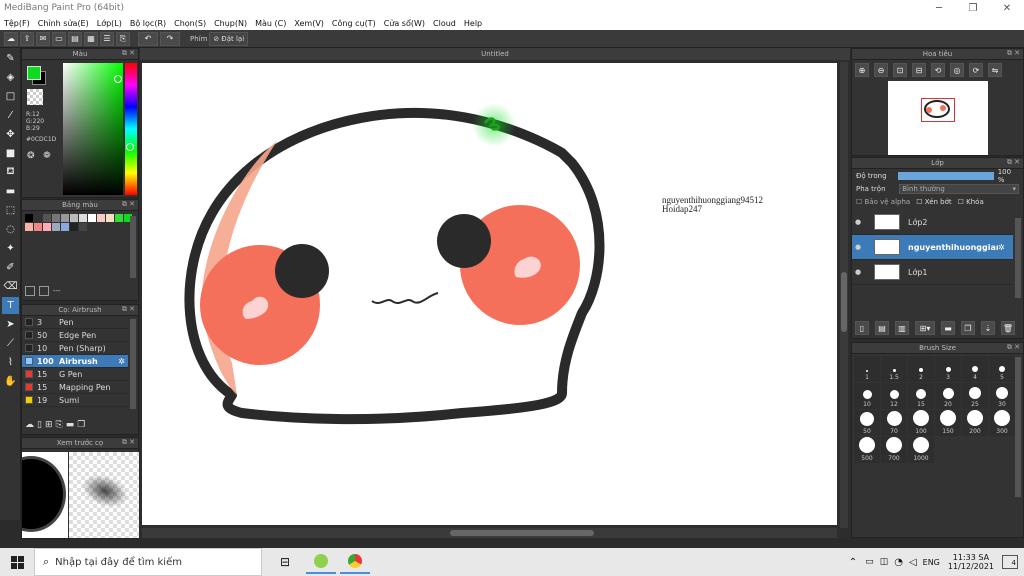  Describe the element at coordinates (900, 70) in the screenshot. I see `fit-icon: ⊡` at that location.